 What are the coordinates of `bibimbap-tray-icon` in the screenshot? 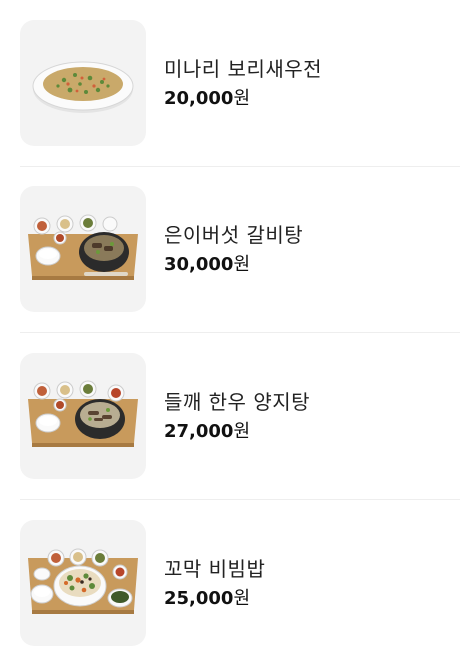 It's located at (83, 583).